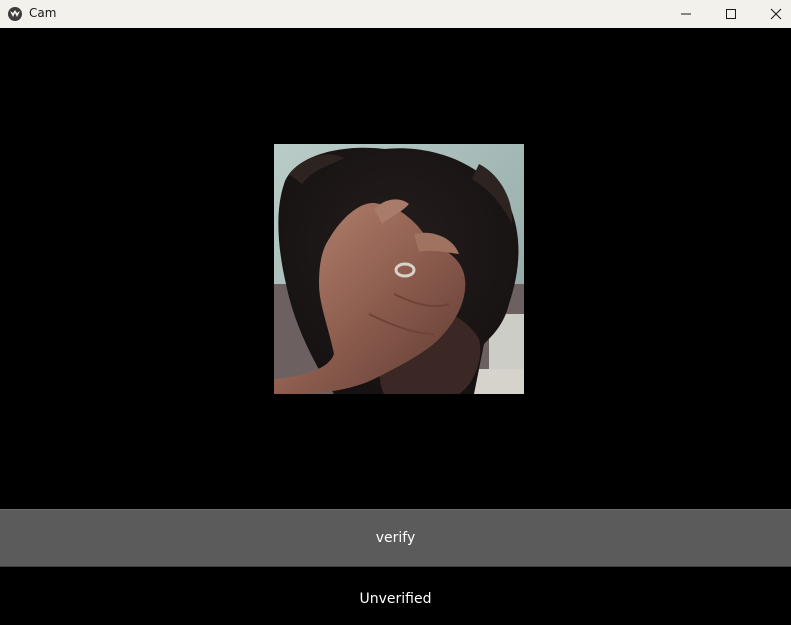  I want to click on title-bar: Cam, so click(395, 14).